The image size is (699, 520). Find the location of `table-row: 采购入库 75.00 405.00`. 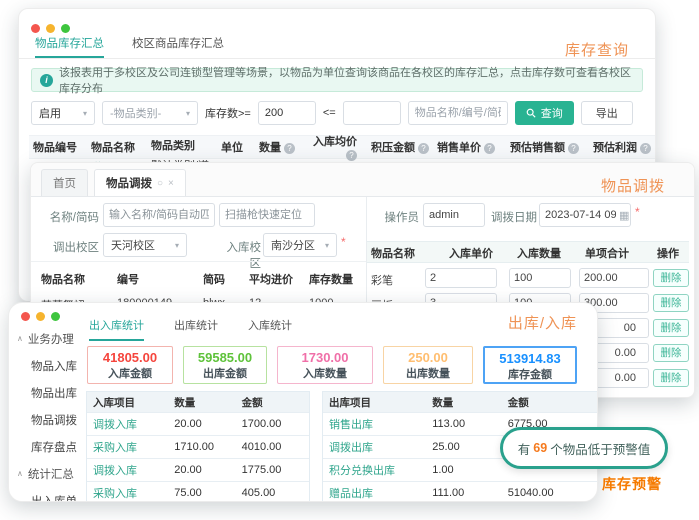

table-row: 采购入库 75.00 405.00 is located at coordinates (198, 491).